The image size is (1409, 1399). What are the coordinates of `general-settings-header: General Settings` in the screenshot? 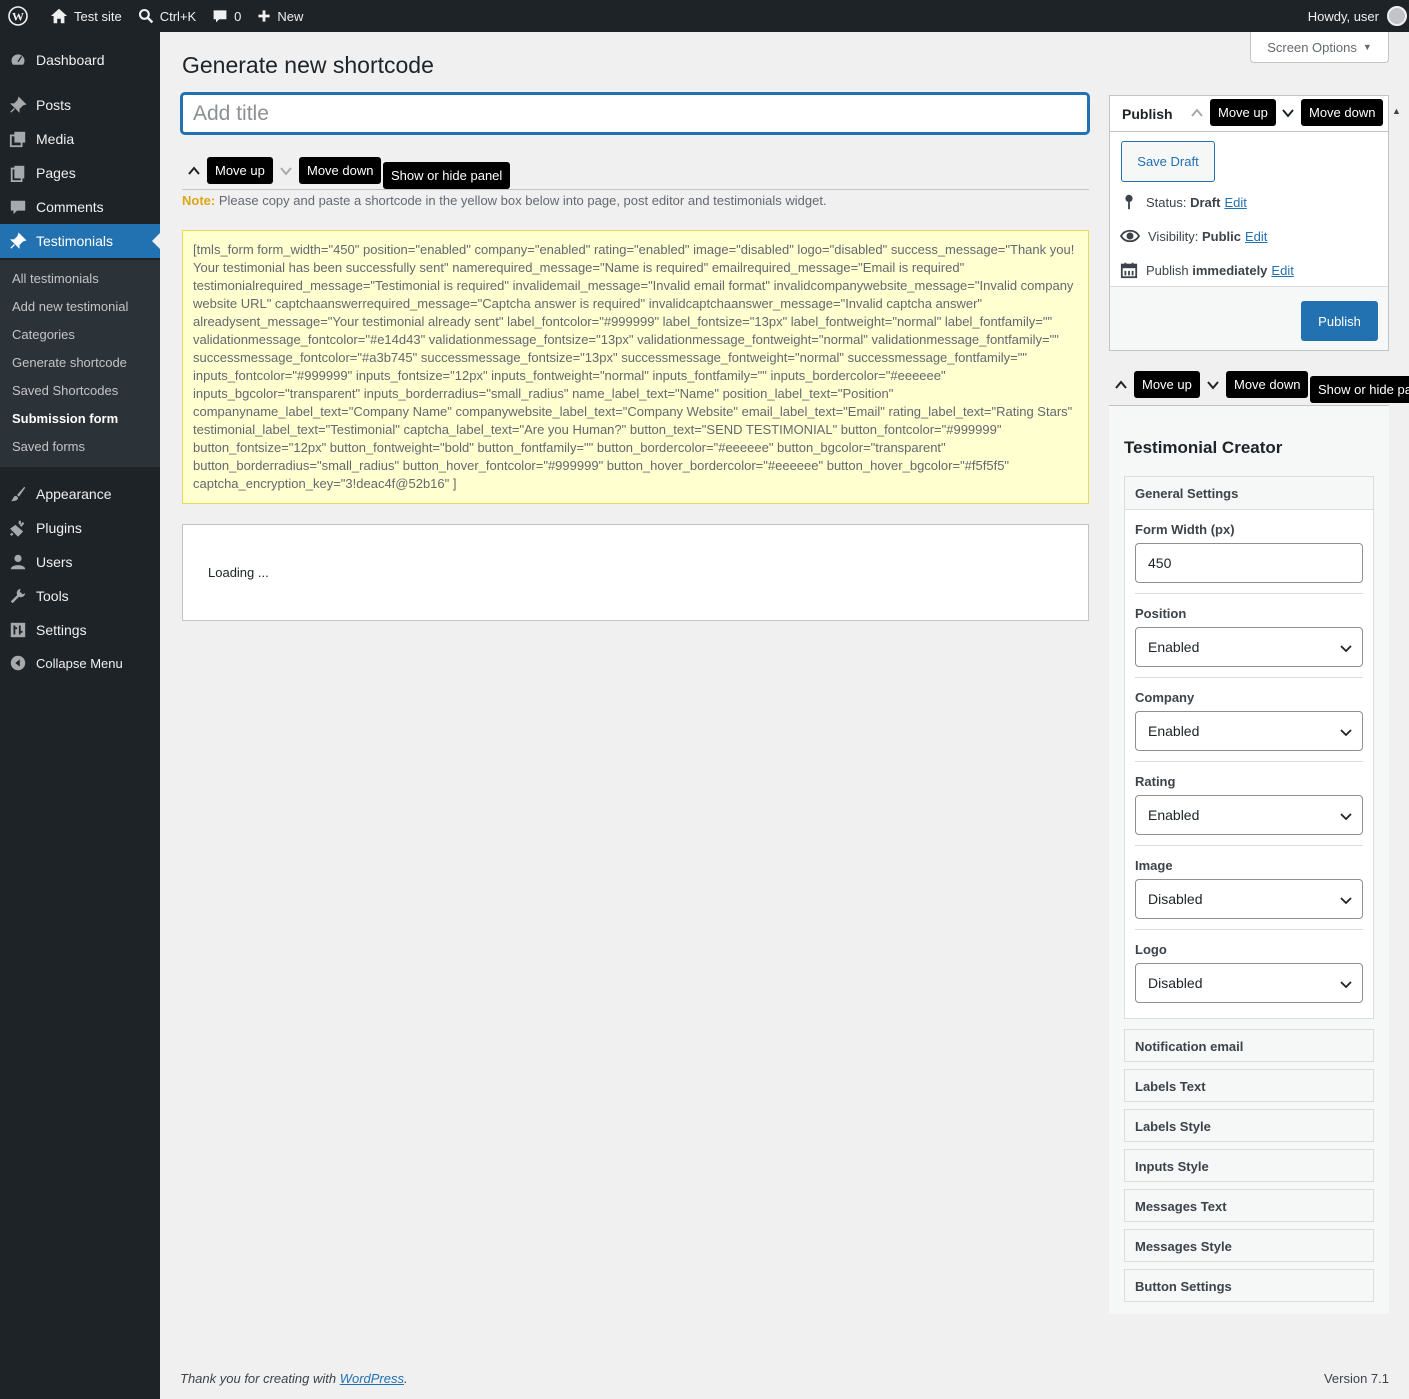 It's located at (1249, 493).